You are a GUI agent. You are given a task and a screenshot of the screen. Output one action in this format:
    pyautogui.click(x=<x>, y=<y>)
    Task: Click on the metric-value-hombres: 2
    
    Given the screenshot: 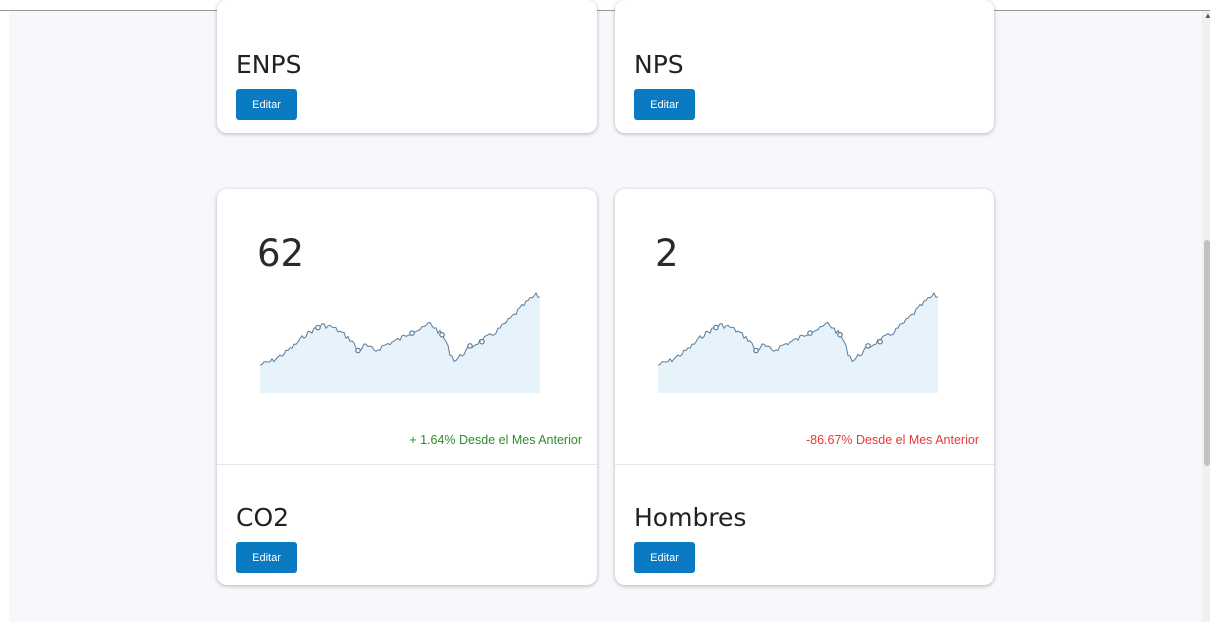 What is the action you would take?
    pyautogui.click(x=667, y=253)
    